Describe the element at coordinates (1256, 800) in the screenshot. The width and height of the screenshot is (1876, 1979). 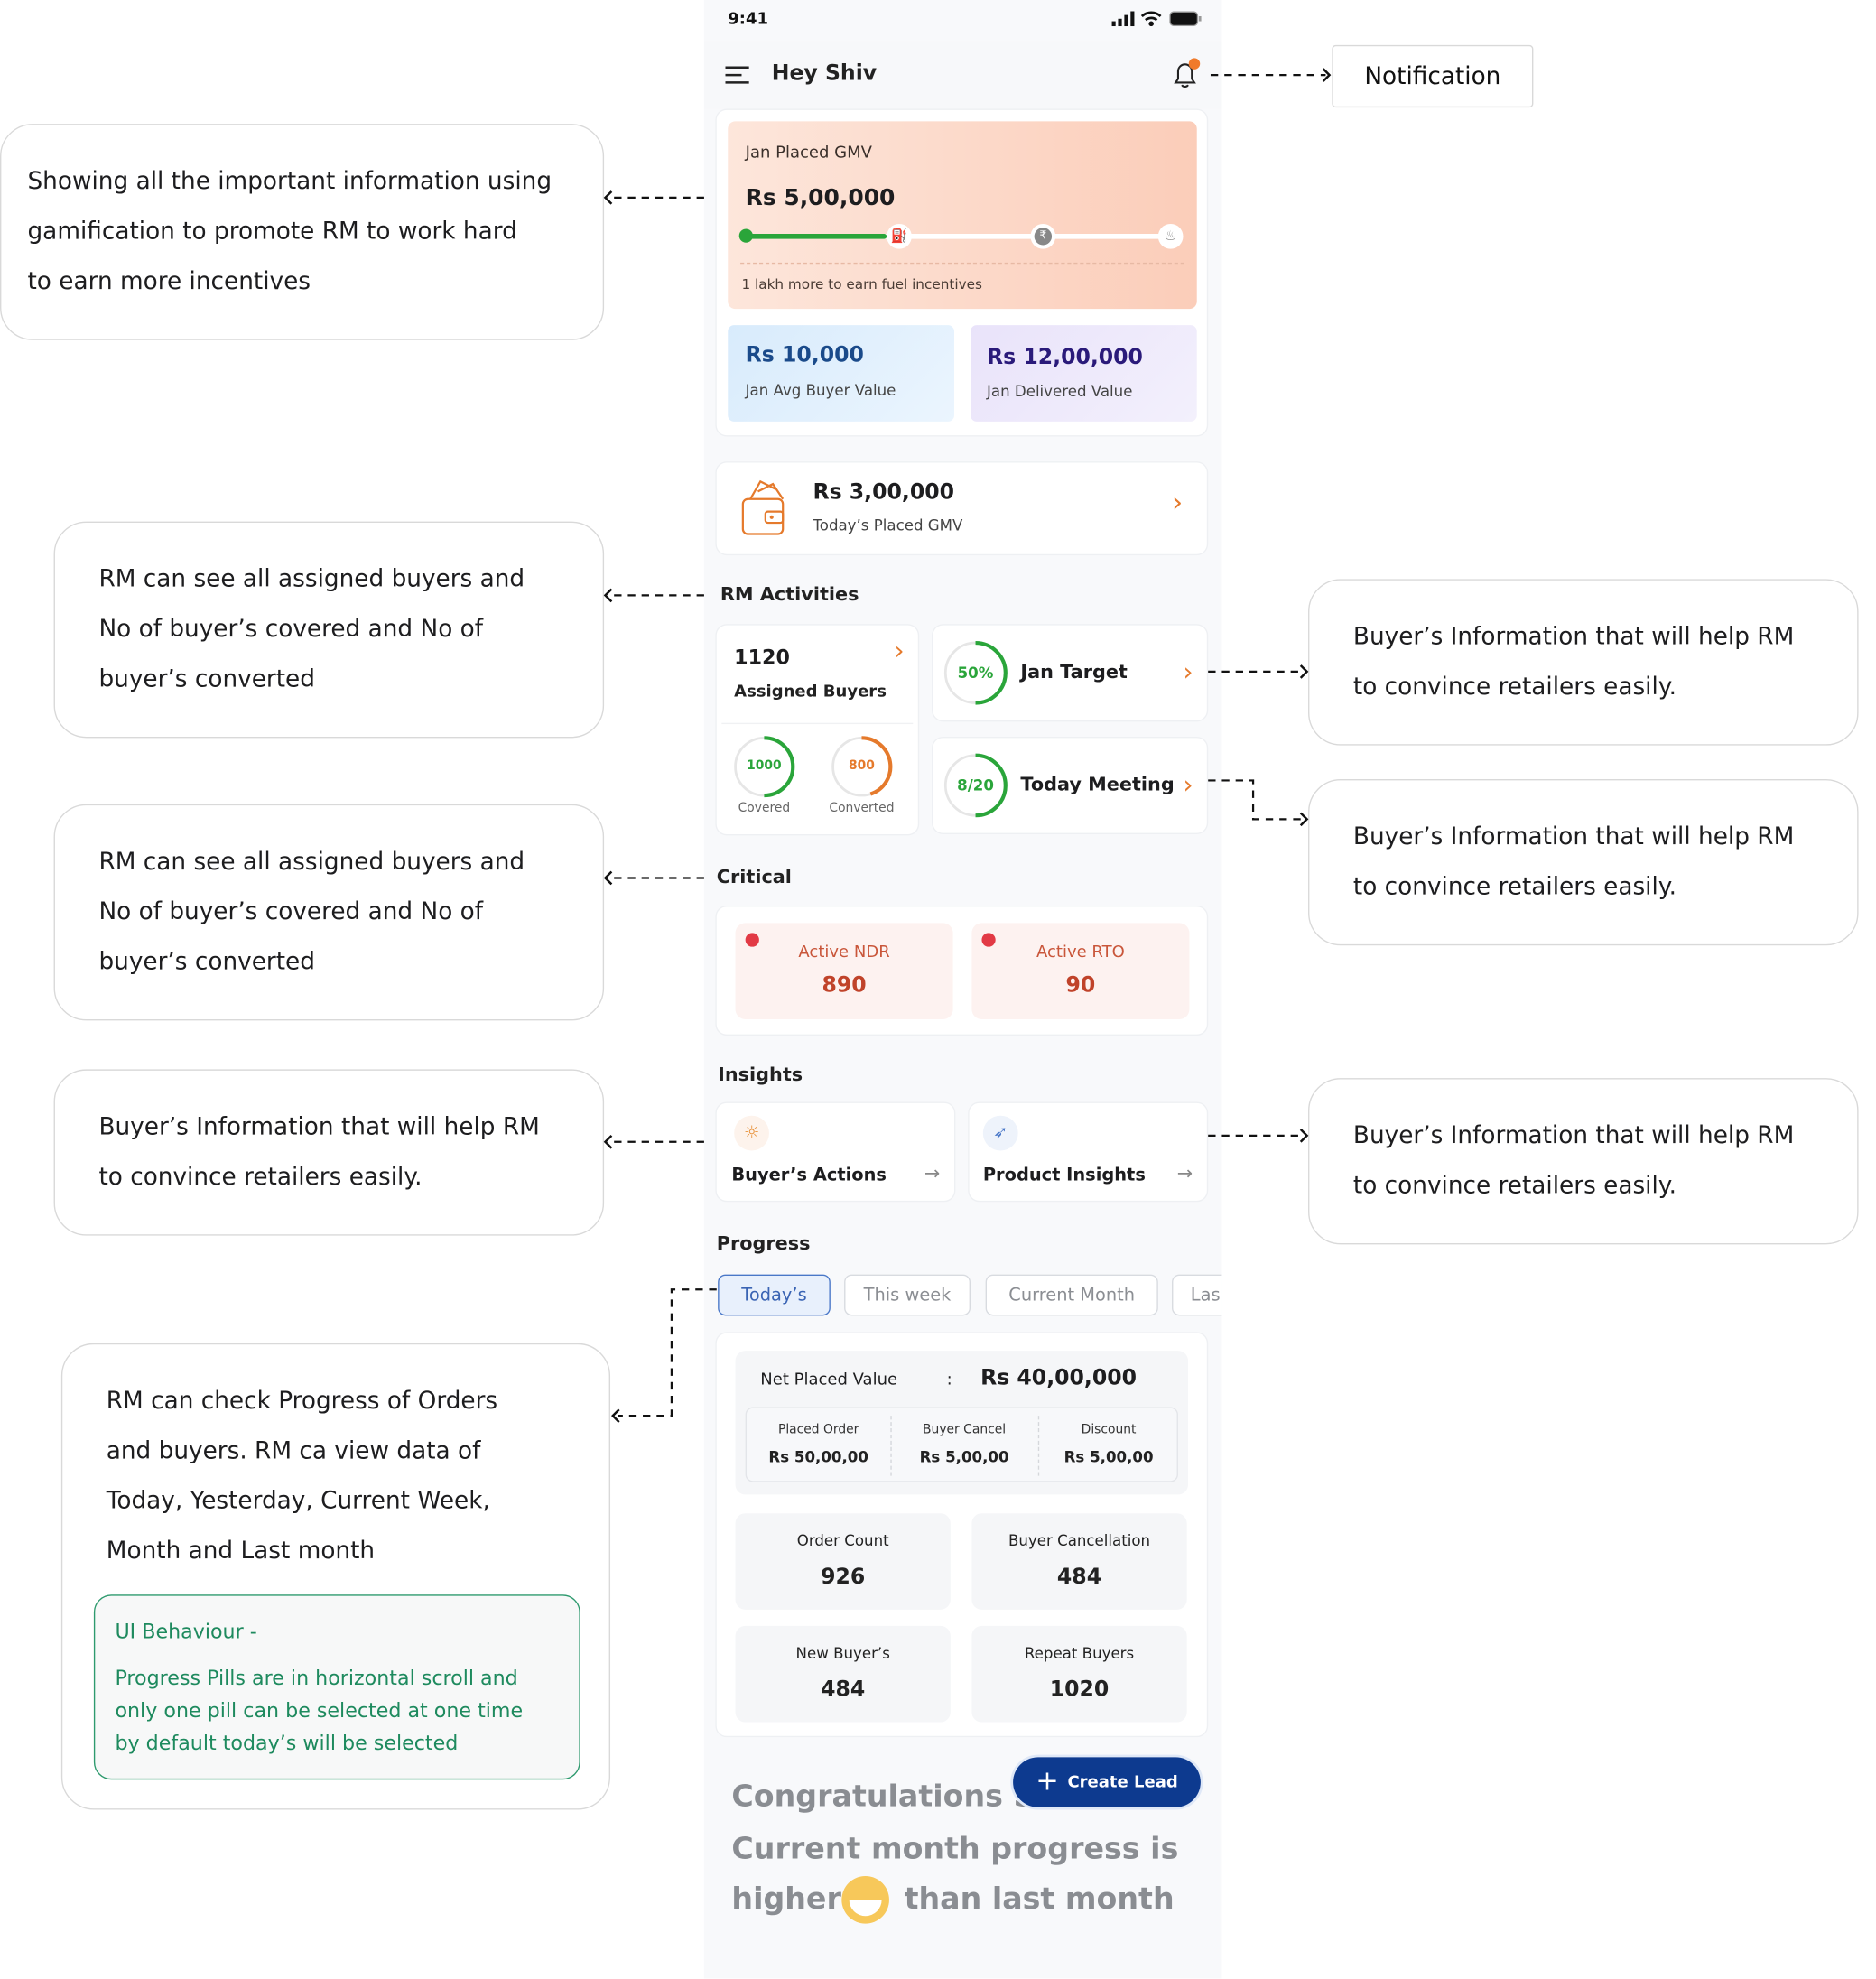
I see `connector-today-meeting` at that location.